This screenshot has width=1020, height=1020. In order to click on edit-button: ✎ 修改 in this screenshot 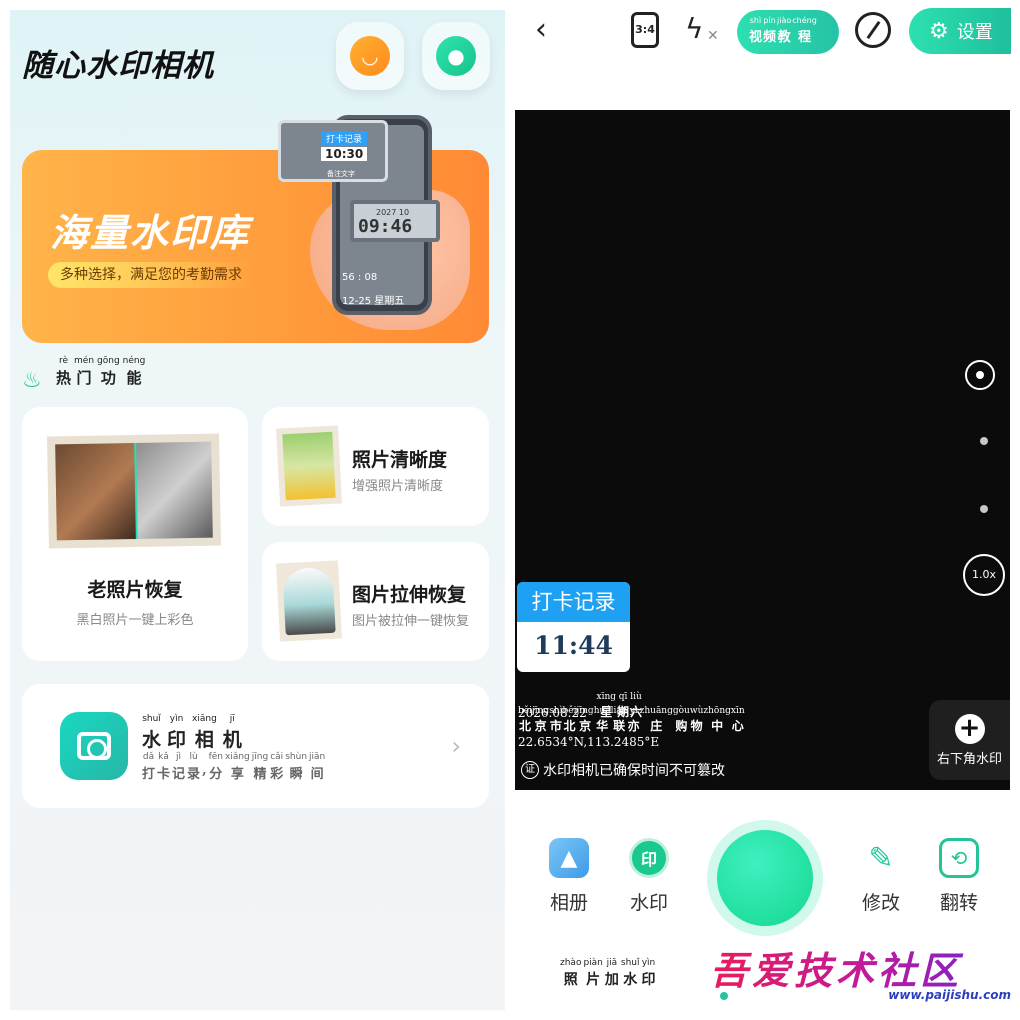, I will do `click(881, 876)`.